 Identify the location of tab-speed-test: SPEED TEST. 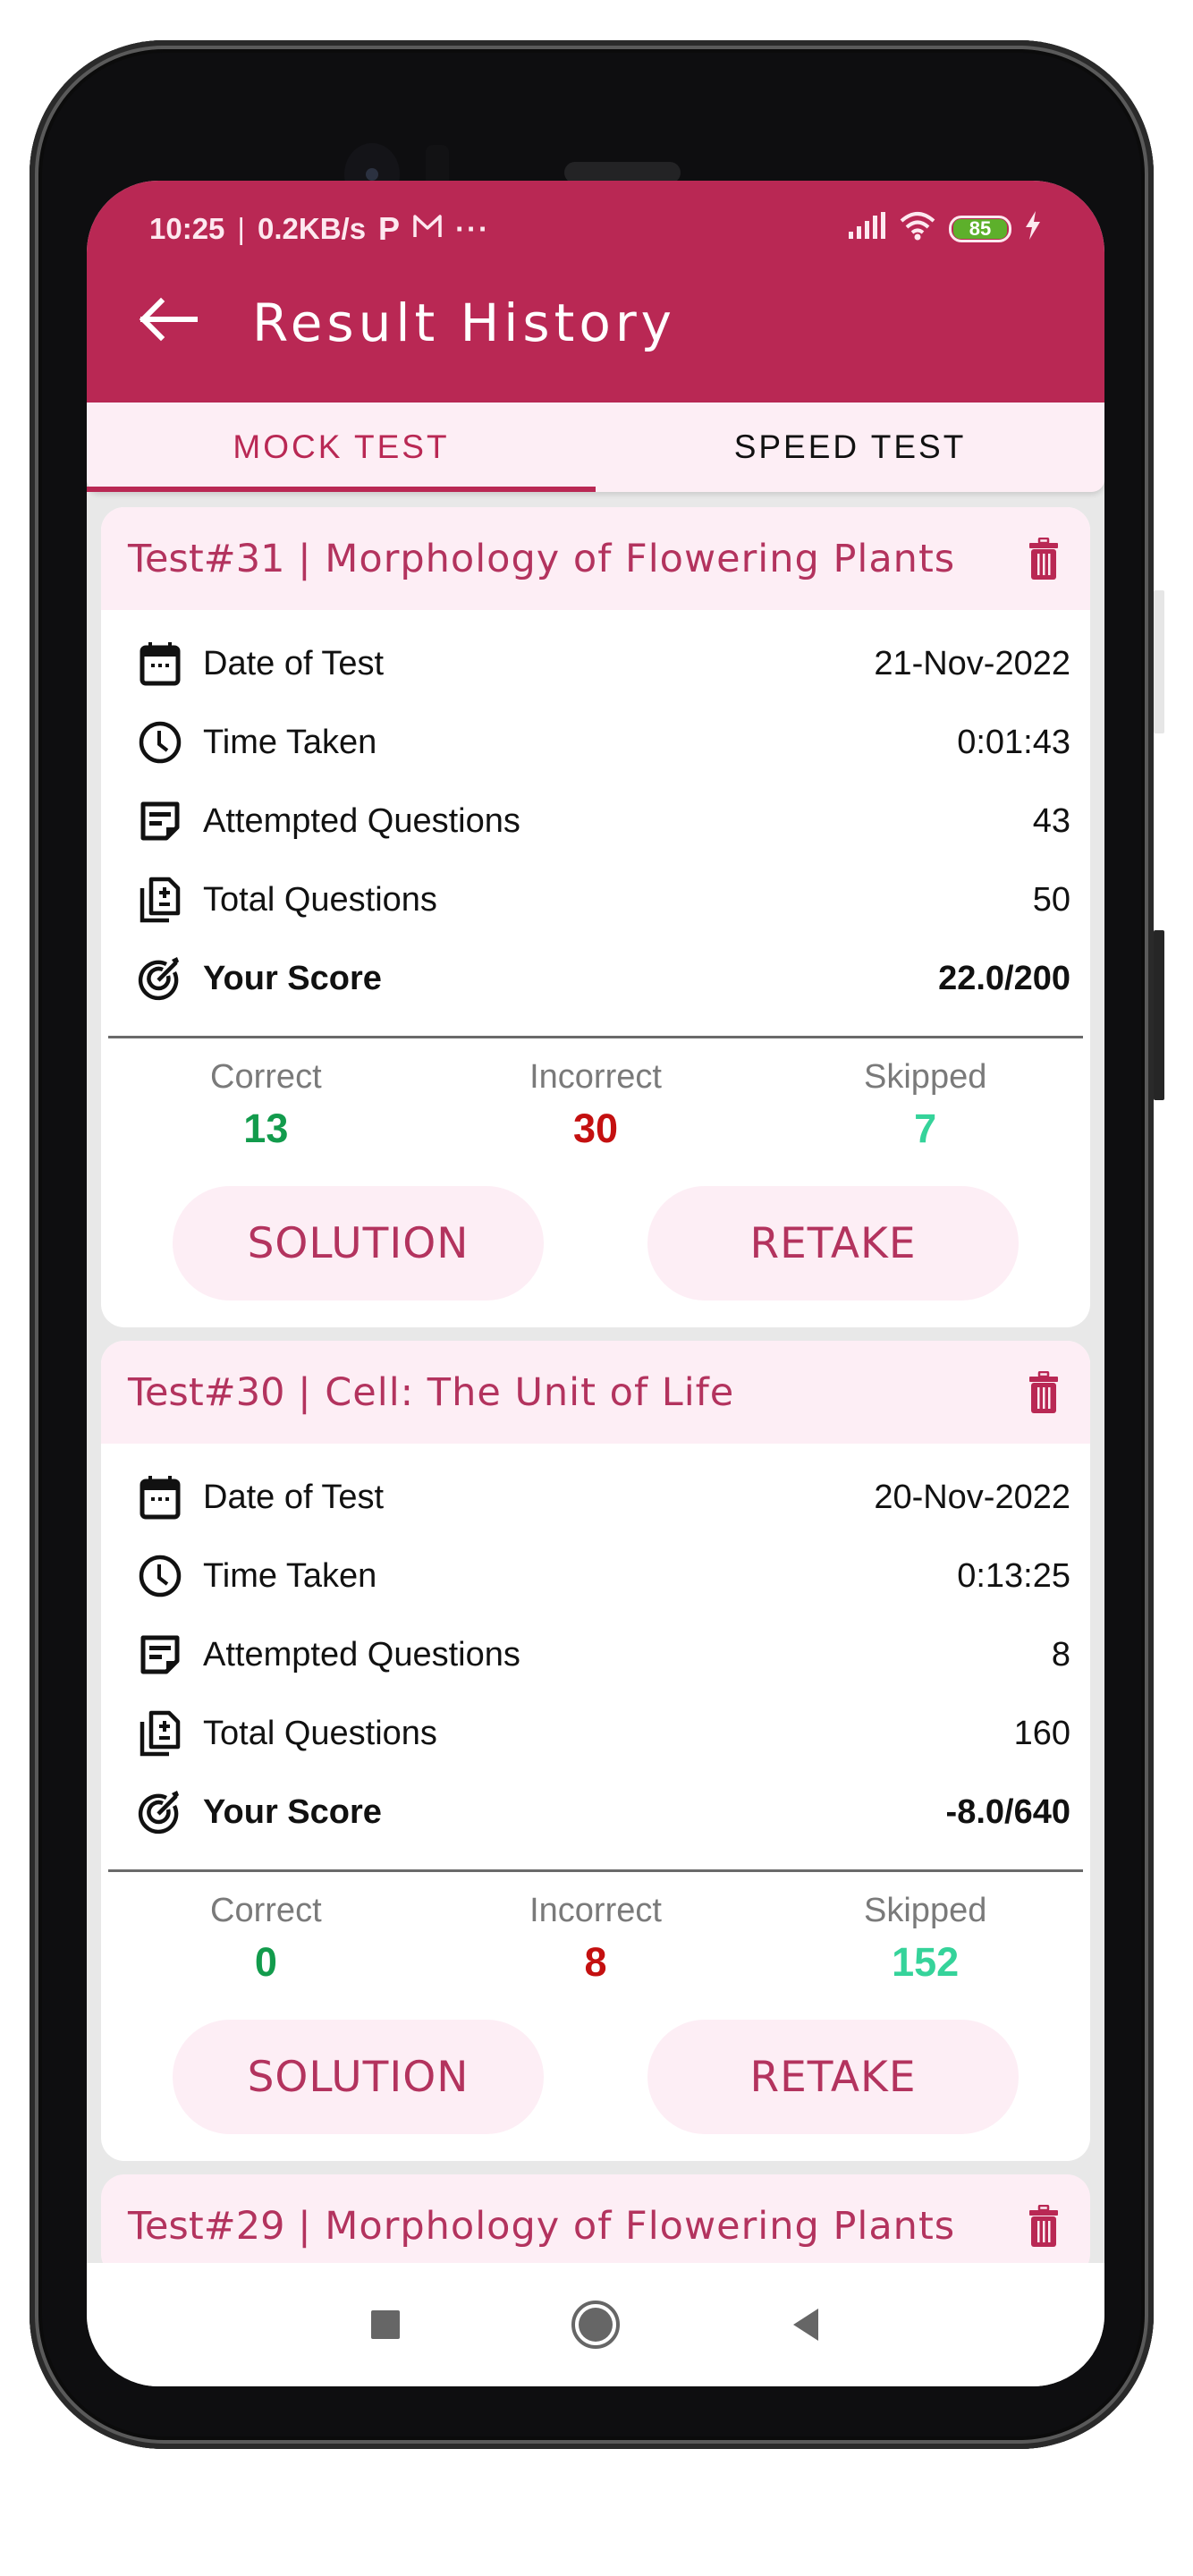
(850, 447).